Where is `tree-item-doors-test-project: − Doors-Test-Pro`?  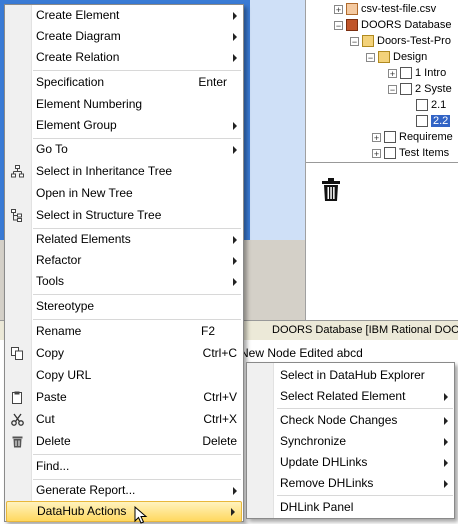 tree-item-doors-test-project: − Doors-Test-Pro is located at coordinates (400, 41).